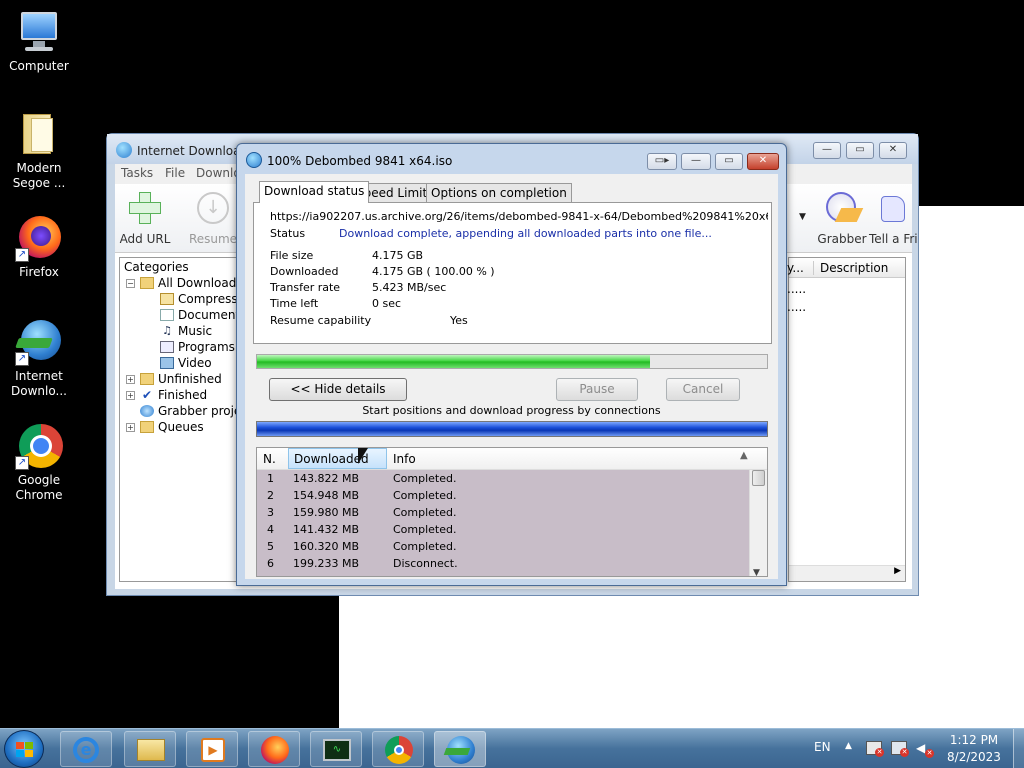 This screenshot has height=768, width=1024. What do you see at coordinates (288, 233) in the screenshot?
I see `status-label: Status` at bounding box center [288, 233].